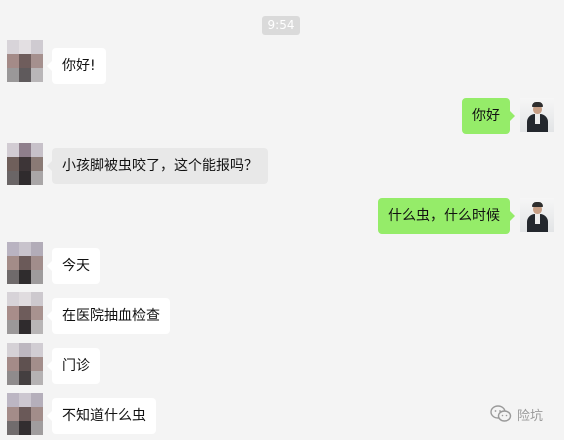  Describe the element at coordinates (73, 366) in the screenshot. I see `message-bubble: 门诊` at that location.